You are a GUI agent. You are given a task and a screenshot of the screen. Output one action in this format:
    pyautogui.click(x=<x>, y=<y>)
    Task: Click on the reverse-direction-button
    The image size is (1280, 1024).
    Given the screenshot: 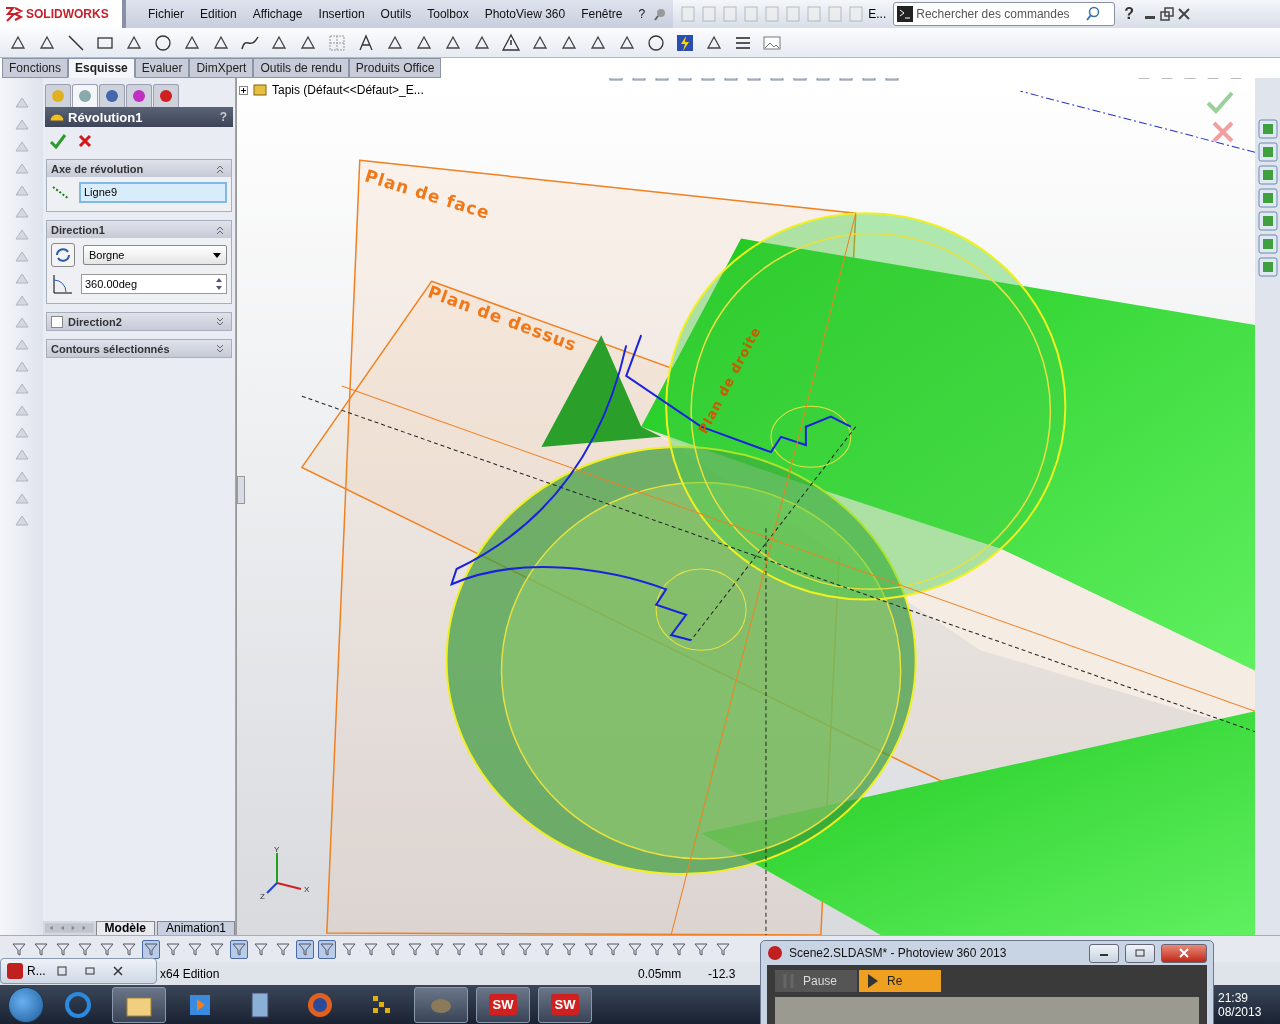 What is the action you would take?
    pyautogui.click(x=63, y=255)
    